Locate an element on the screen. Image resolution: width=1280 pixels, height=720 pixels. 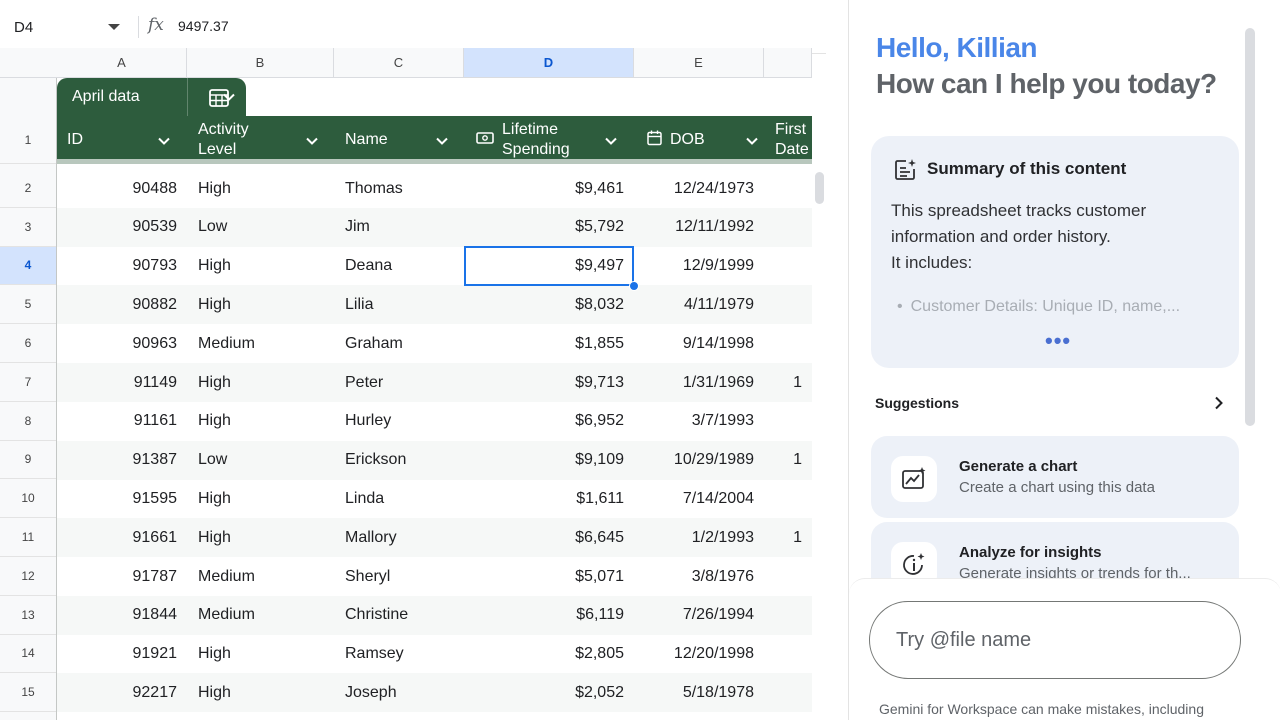
row-header-15: 15 is located at coordinates (28, 693).